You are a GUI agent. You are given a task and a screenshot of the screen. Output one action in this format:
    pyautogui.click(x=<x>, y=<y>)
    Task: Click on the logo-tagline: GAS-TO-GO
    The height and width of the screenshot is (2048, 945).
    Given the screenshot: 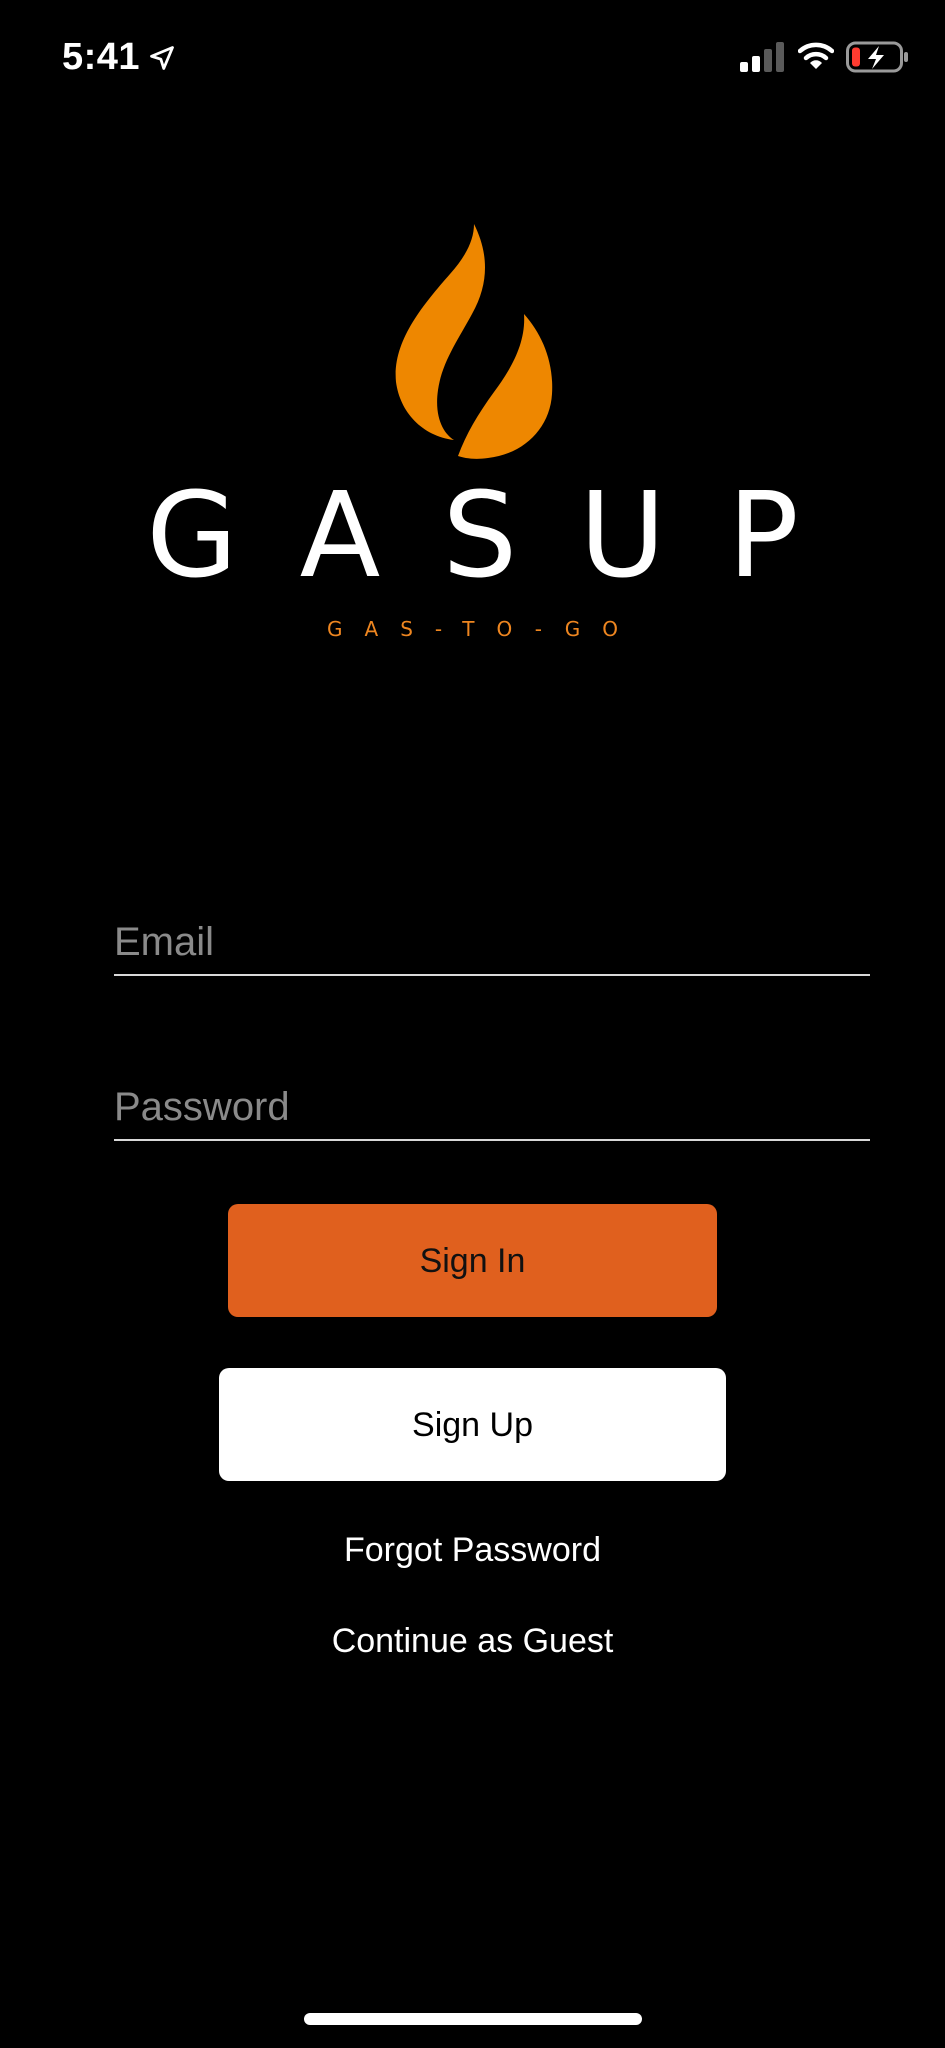 What is the action you would take?
    pyautogui.click(x=483, y=629)
    